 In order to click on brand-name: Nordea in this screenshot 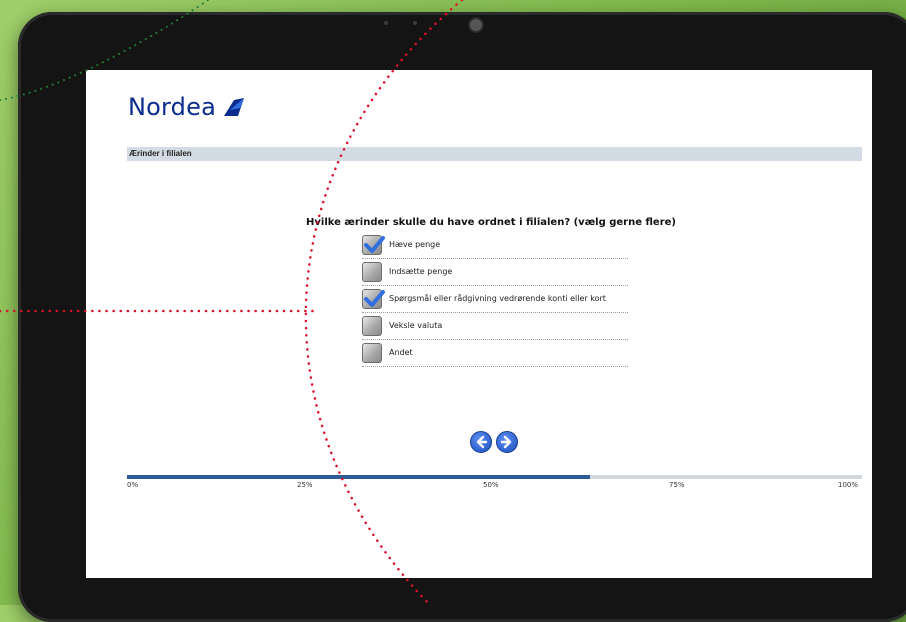, I will do `click(172, 107)`.